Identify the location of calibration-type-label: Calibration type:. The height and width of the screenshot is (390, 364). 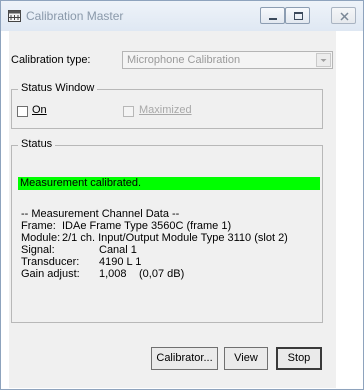
(51, 60).